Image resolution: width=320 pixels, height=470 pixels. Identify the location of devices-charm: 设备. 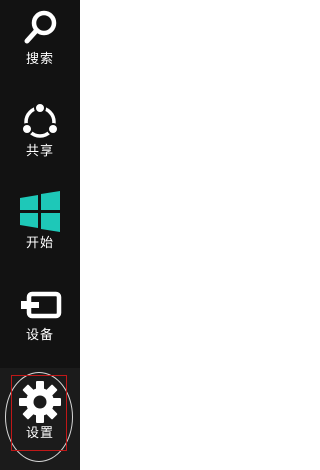
(40, 322).